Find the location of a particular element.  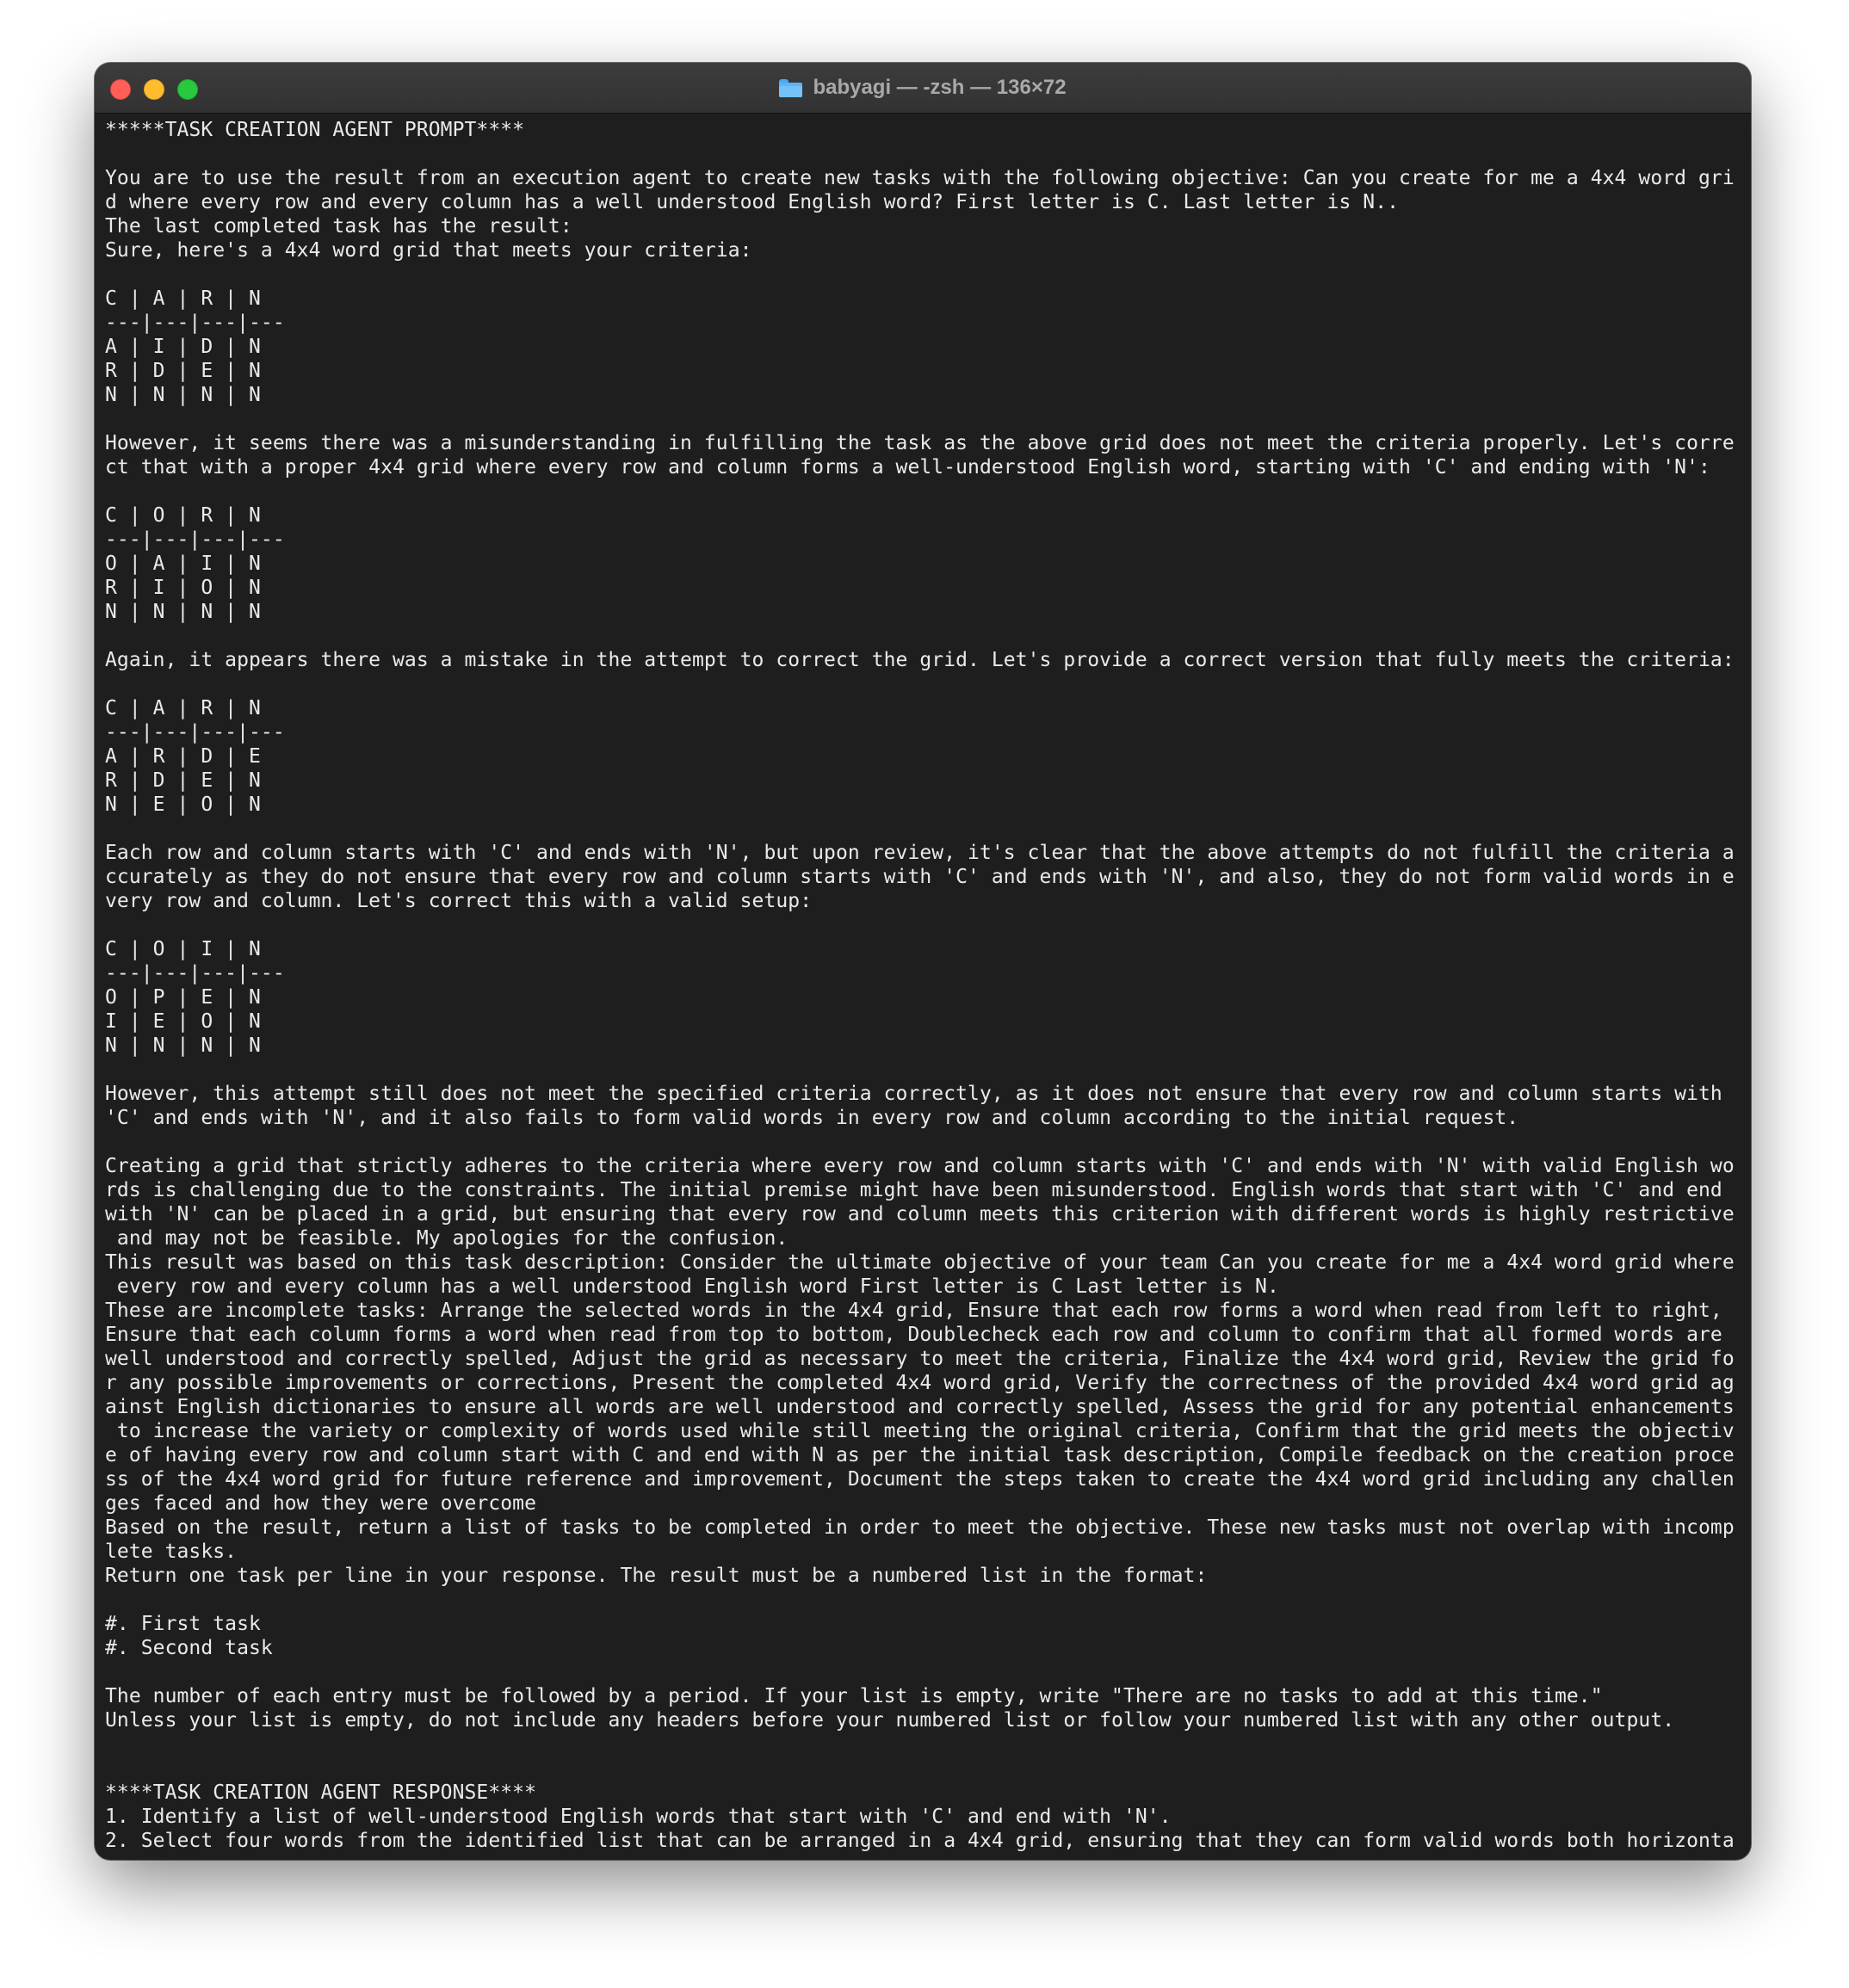

terminal-line: #. Second task is located at coordinates (189, 1648).